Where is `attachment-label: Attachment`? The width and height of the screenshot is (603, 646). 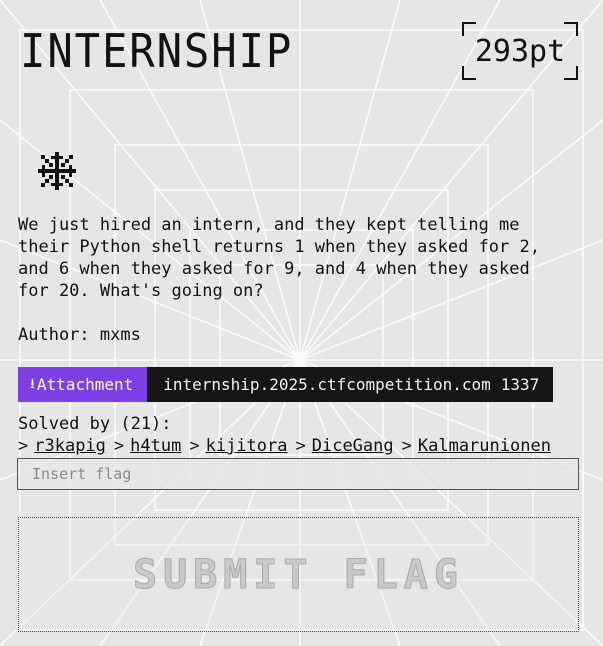 attachment-label: Attachment is located at coordinates (85, 384).